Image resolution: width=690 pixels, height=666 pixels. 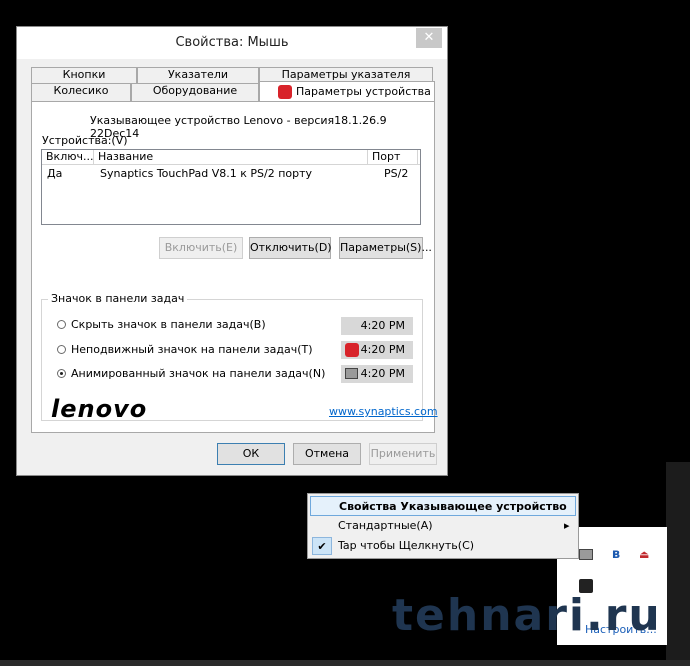 I want to click on synaptics-tray-icon, so click(x=352, y=350).